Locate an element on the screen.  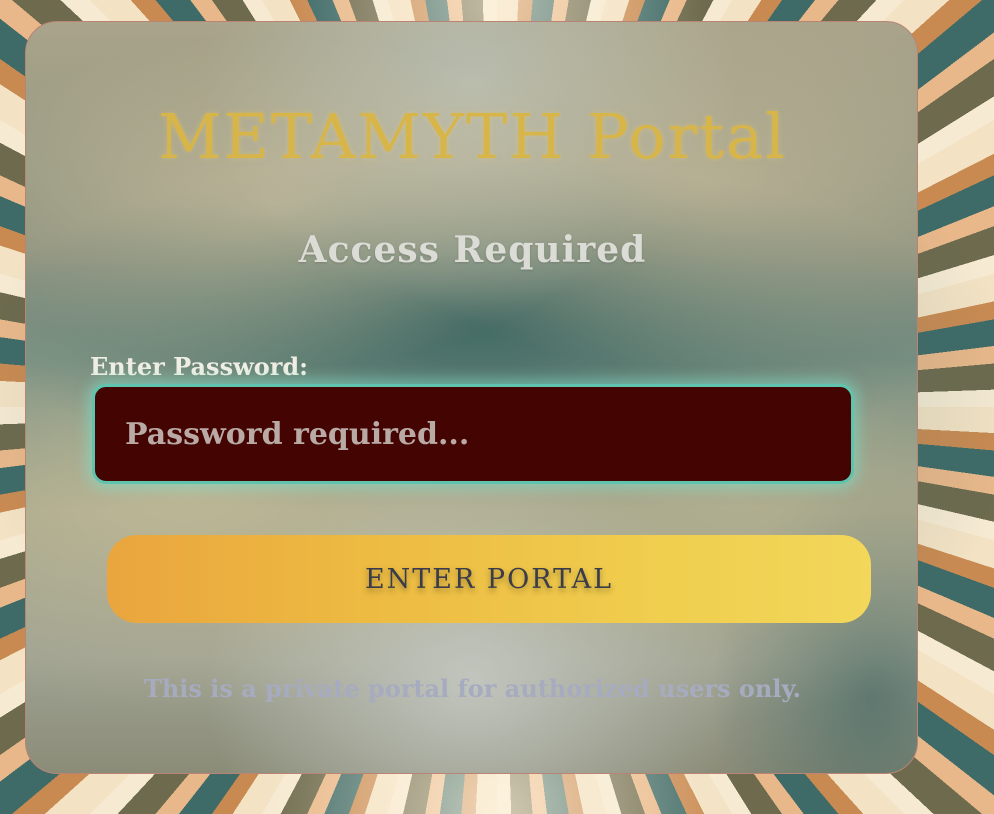
password-input is located at coordinates (473, 434).